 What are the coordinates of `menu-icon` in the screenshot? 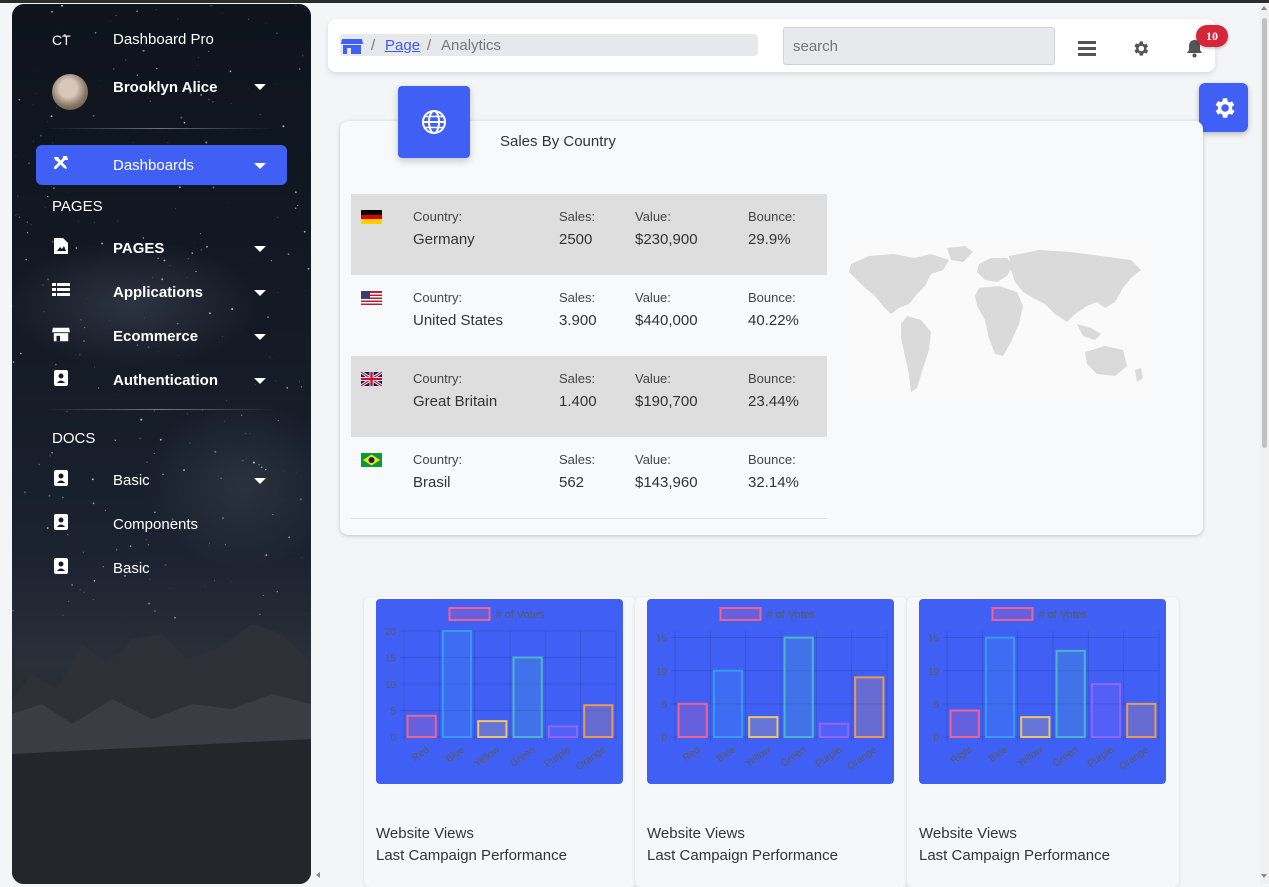 It's located at (1087, 51).